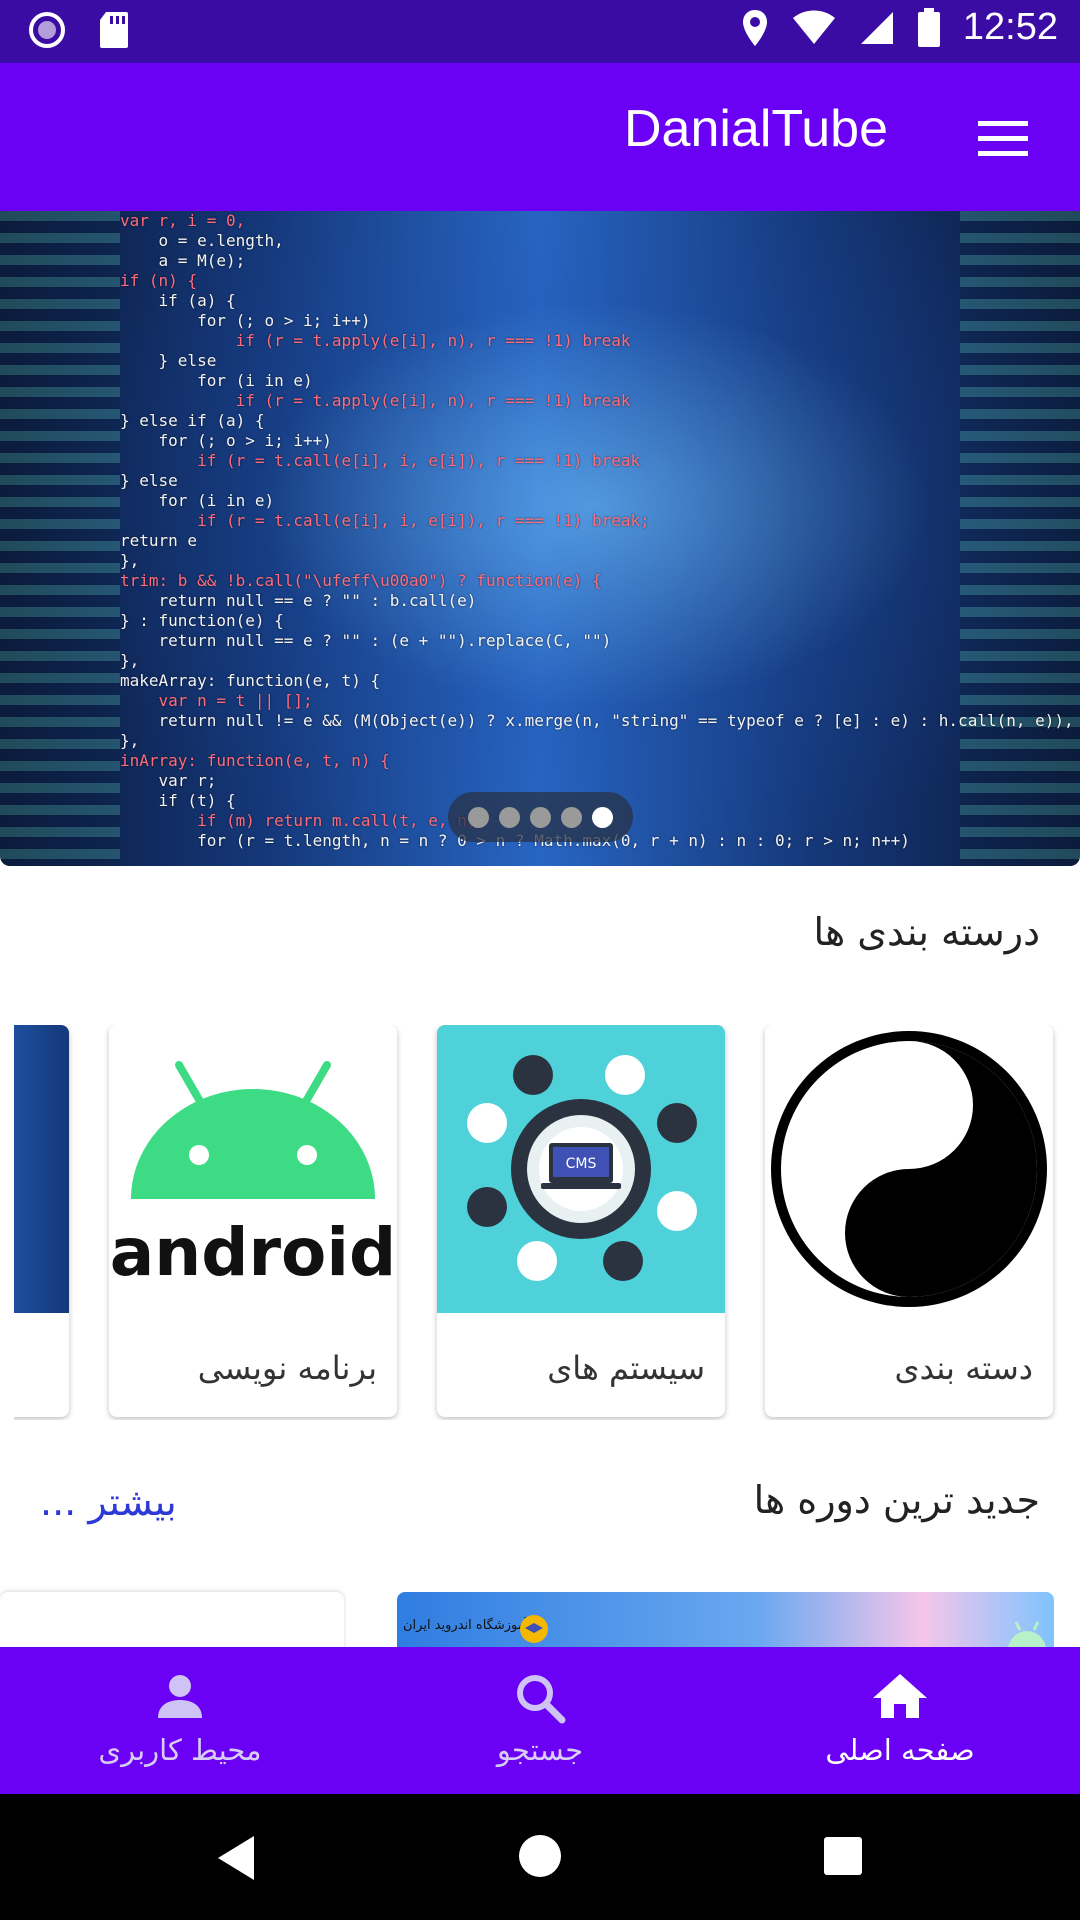 Image resolution: width=1080 pixels, height=1920 pixels. Describe the element at coordinates (900, 1696) in the screenshot. I see `home-icon` at that location.